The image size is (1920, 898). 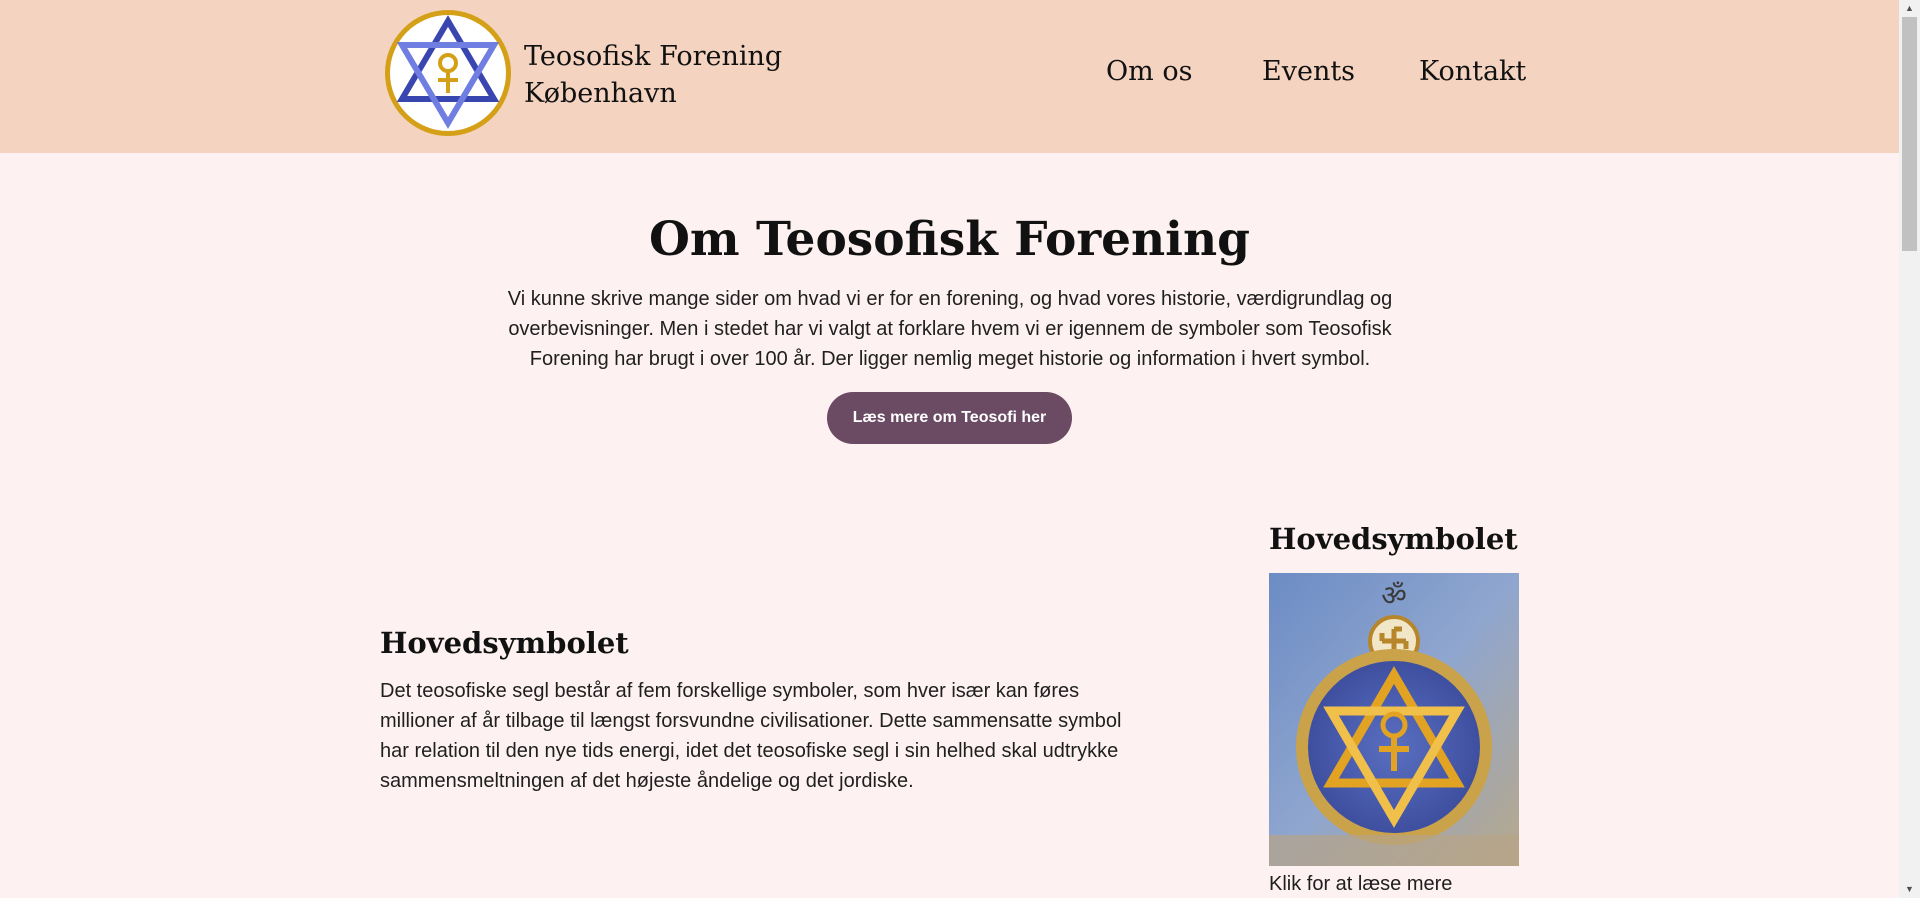 I want to click on scrollbar-thumb, so click(x=1909, y=134).